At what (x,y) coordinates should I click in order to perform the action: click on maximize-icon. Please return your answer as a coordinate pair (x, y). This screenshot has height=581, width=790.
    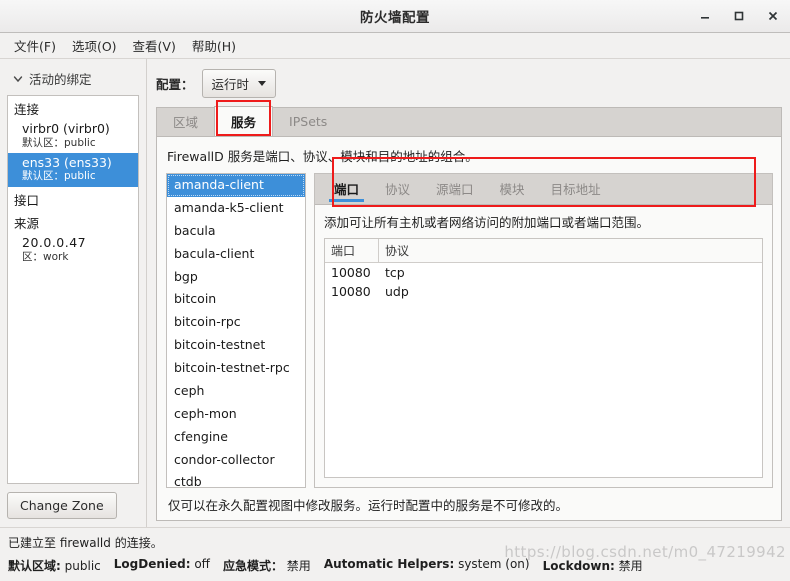
    Looking at the image, I should click on (739, 16).